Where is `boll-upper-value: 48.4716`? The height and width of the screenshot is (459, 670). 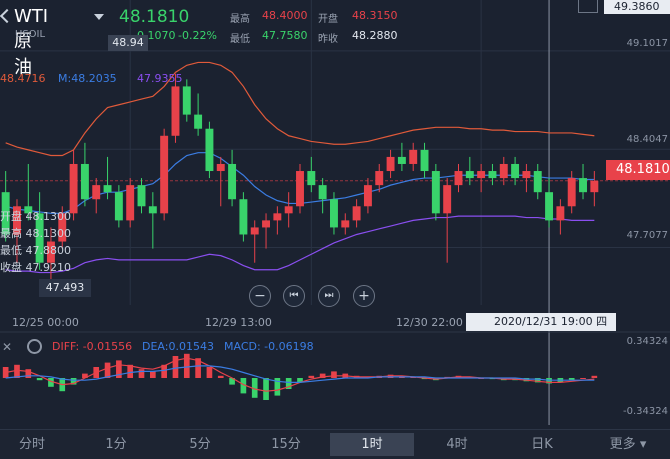
boll-upper-value: 48.4716 is located at coordinates (23, 78).